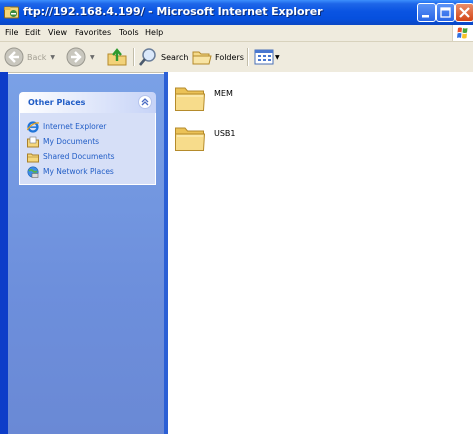  What do you see at coordinates (76, 57) in the screenshot?
I see `forward-arrow-icon` at bounding box center [76, 57].